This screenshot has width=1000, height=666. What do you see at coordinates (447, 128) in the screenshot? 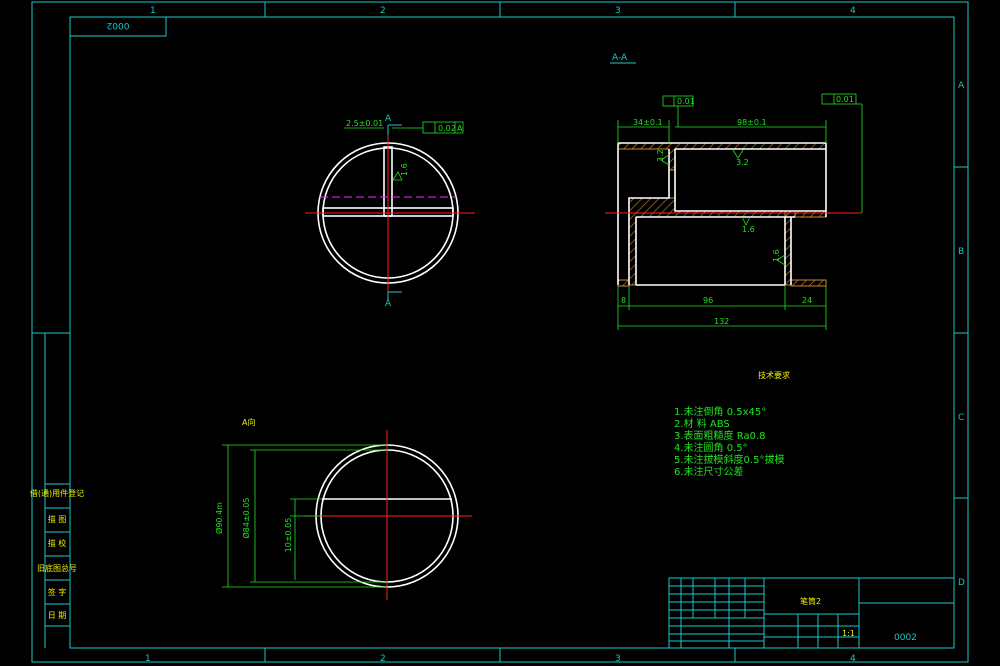
I see `front-tolerance-value: 0.02` at bounding box center [447, 128].